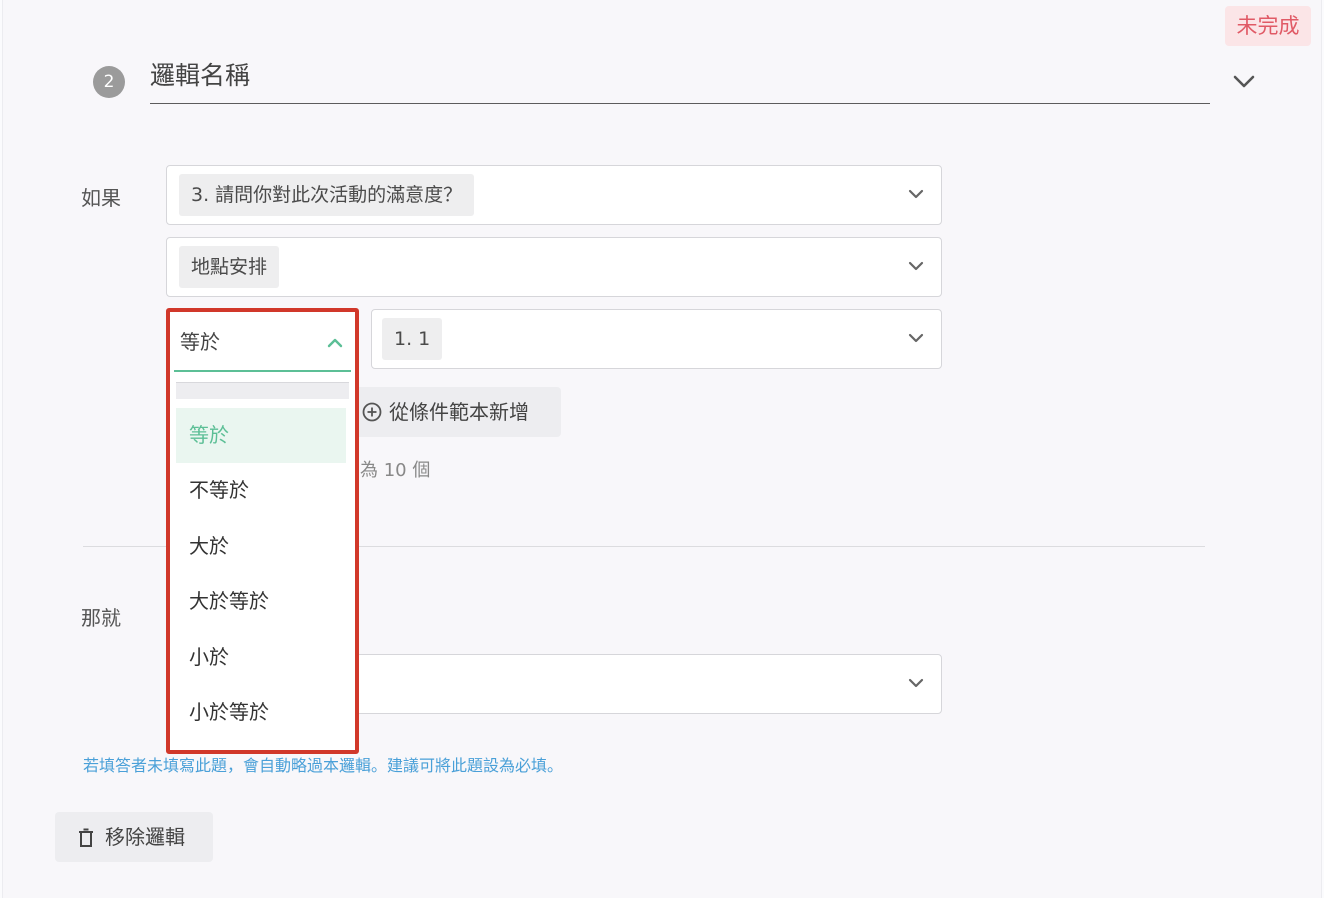 This screenshot has height=898, width=1324. What do you see at coordinates (261, 490) in the screenshot?
I see `operator-option-not-equal: 不等於` at bounding box center [261, 490].